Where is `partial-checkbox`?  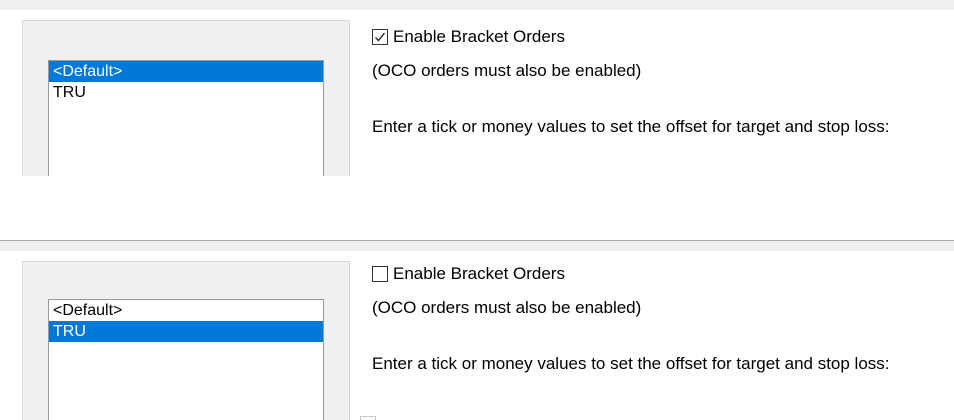
partial-checkbox is located at coordinates (368, 418).